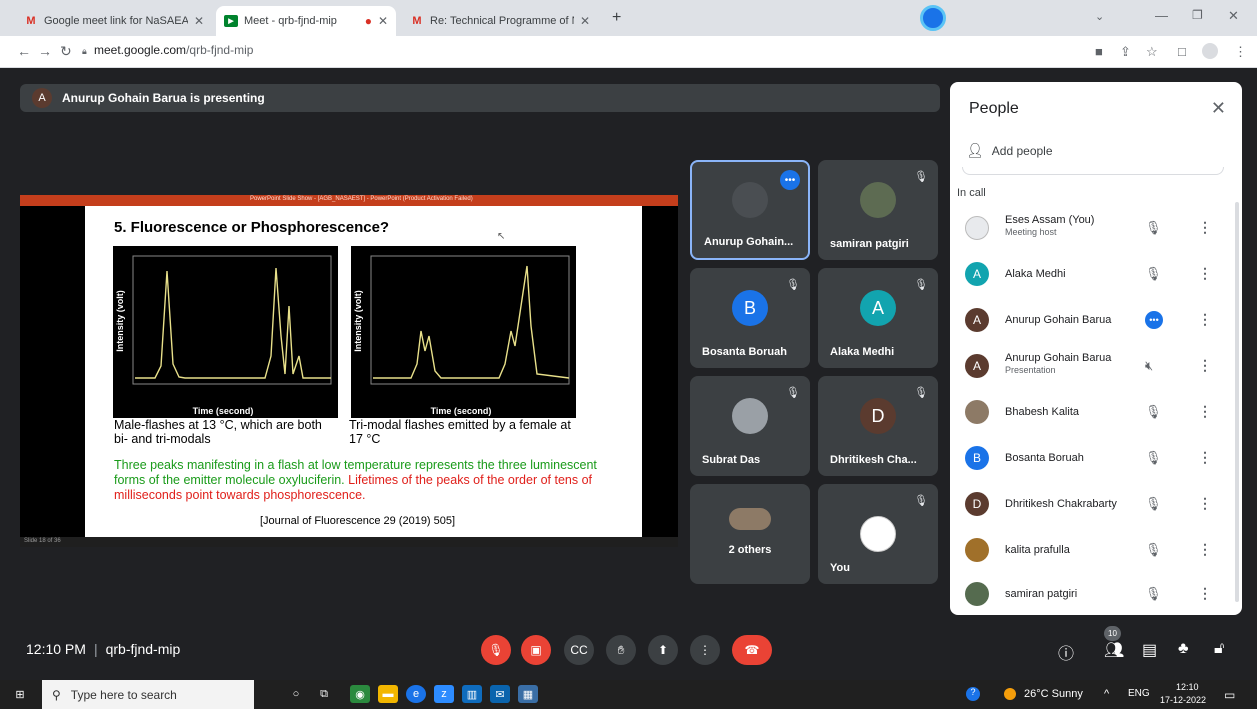 The image size is (1257, 709). What do you see at coordinates (1106, 694) in the screenshot?
I see `tray-chevron-icon: ^` at bounding box center [1106, 694].